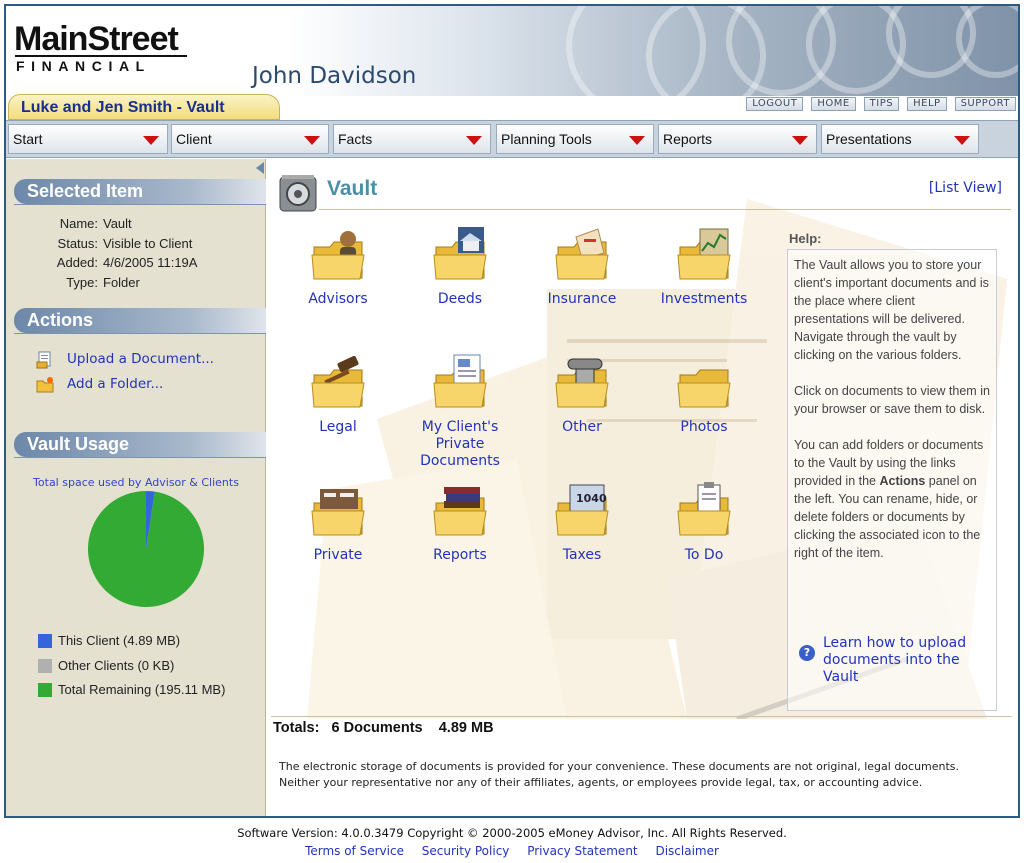 The image size is (1024, 863). What do you see at coordinates (737, 139) in the screenshot?
I see `nav-reports: Reports` at bounding box center [737, 139].